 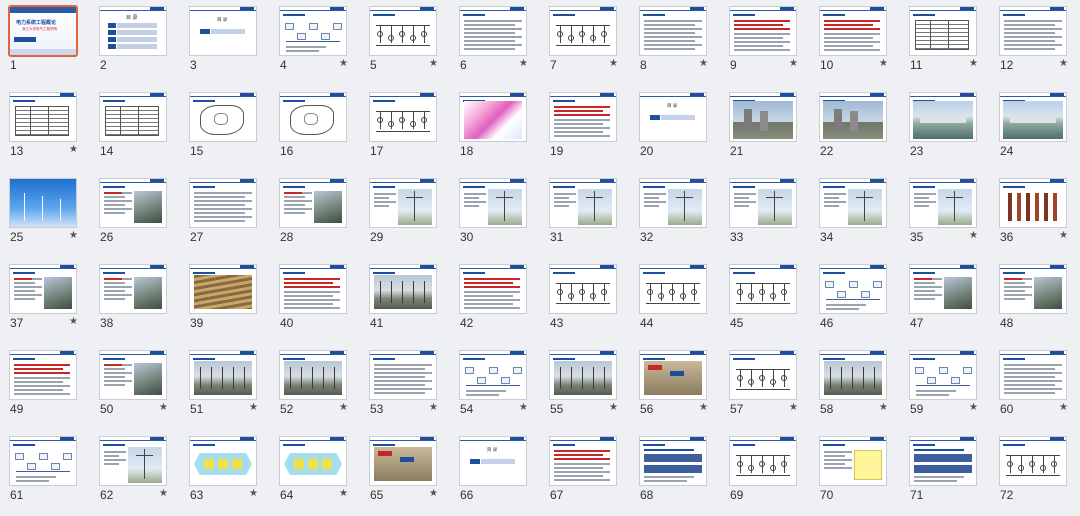 I want to click on slide-thumbnail: 60 ★, so click(x=1035, y=387).